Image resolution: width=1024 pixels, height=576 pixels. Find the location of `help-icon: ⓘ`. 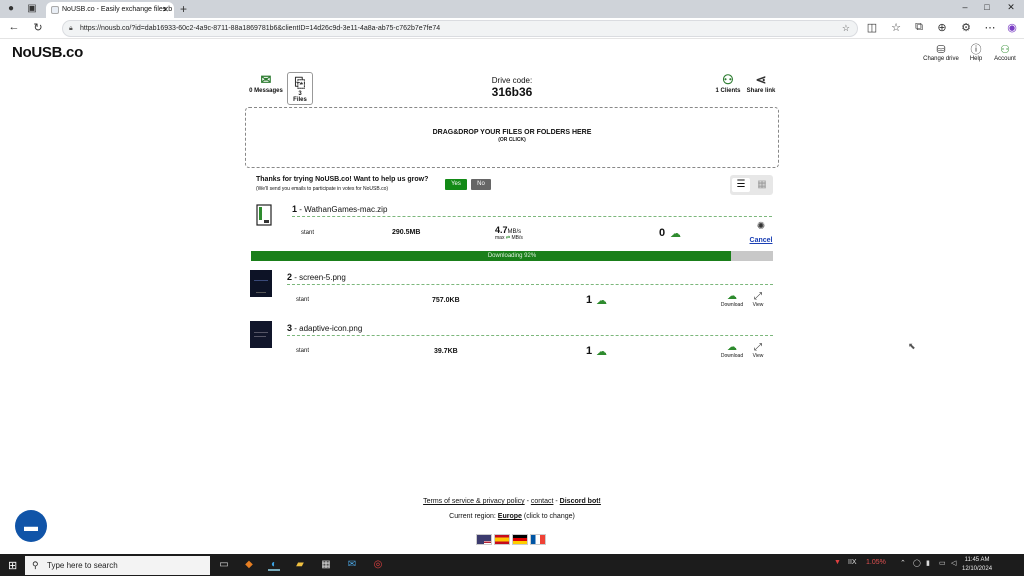

help-icon: ⓘ is located at coordinates (976, 50).